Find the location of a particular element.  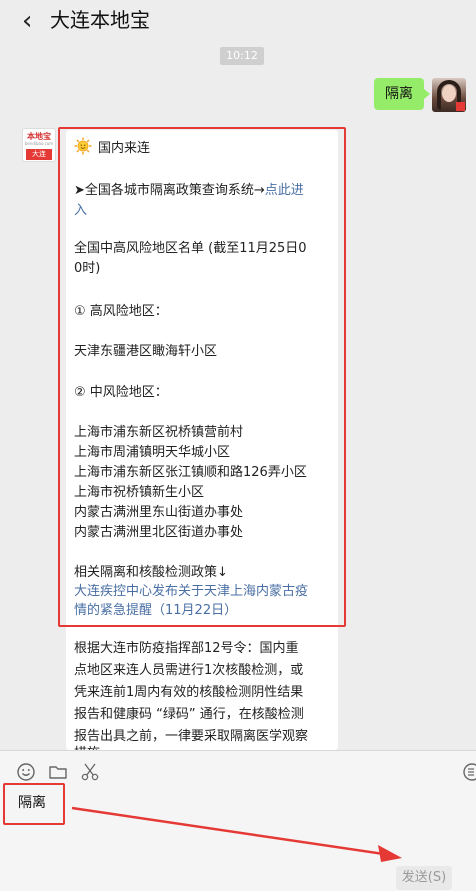

annotation-arrow-icon is located at coordinates (236, 834).